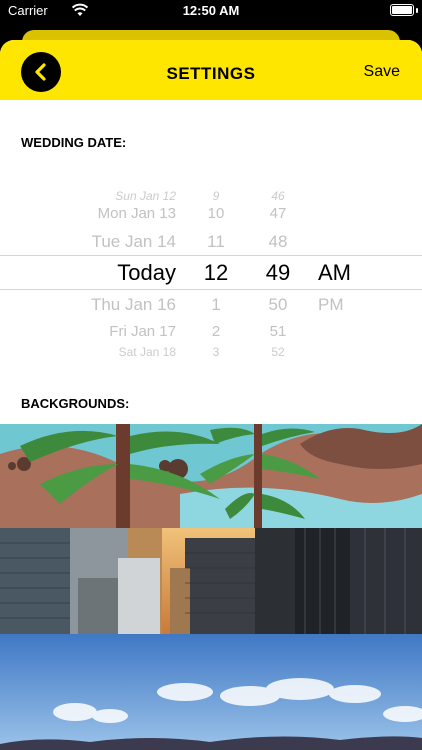 Image resolution: width=422 pixels, height=750 pixels. I want to click on forest-illustration, so click(211, 476).